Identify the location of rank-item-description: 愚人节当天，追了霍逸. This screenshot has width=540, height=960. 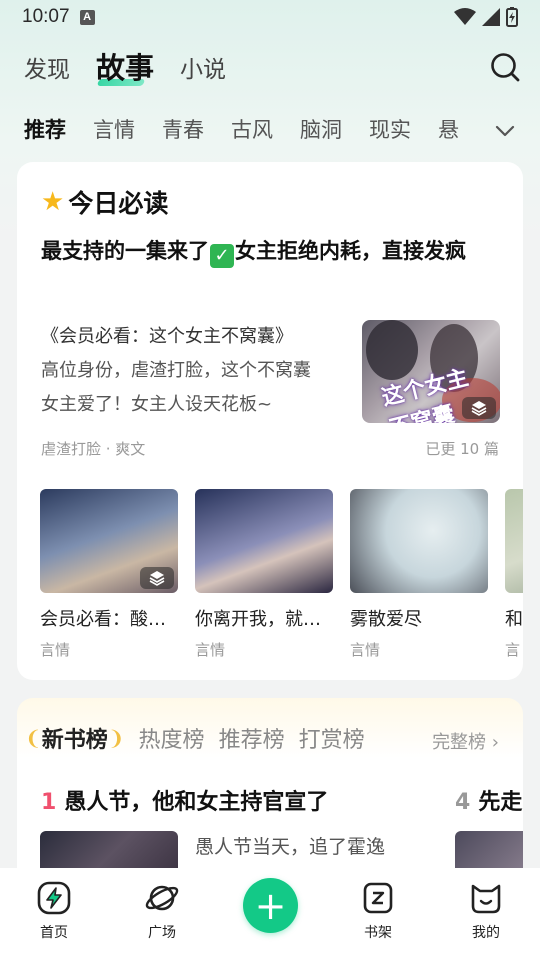
(290, 847).